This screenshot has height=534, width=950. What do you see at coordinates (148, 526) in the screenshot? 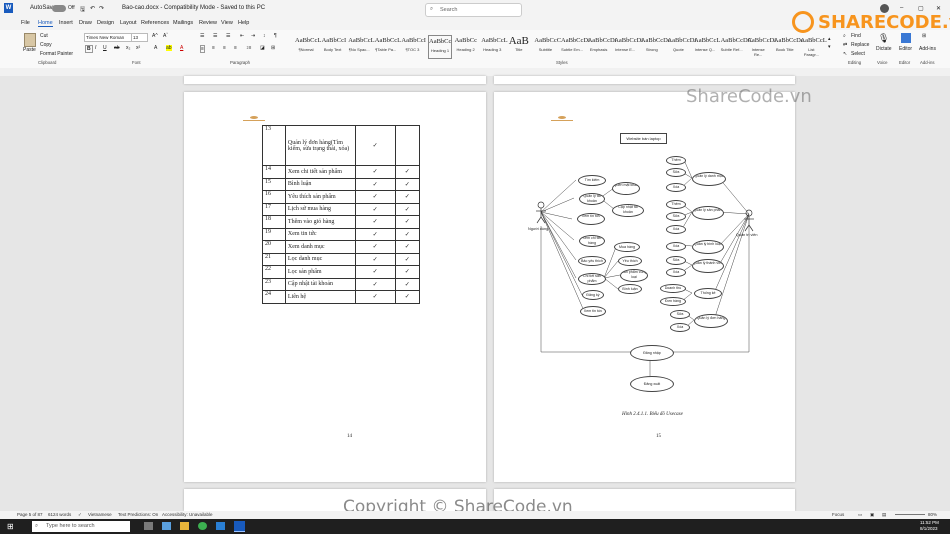
I see `task-view-icon` at bounding box center [148, 526].